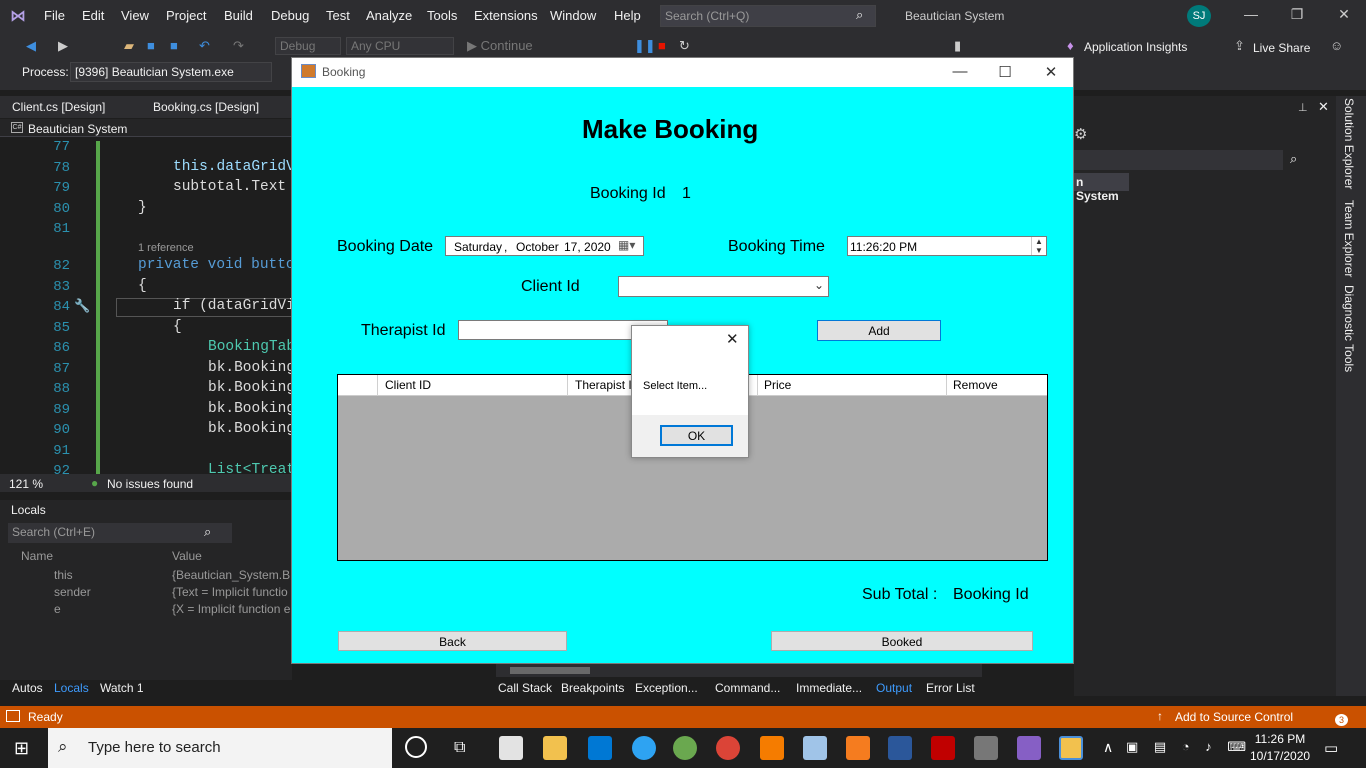 The image size is (1366, 768). Describe the element at coordinates (1070, 45) in the screenshot. I see `lightbulb-icon: ♦` at that location.